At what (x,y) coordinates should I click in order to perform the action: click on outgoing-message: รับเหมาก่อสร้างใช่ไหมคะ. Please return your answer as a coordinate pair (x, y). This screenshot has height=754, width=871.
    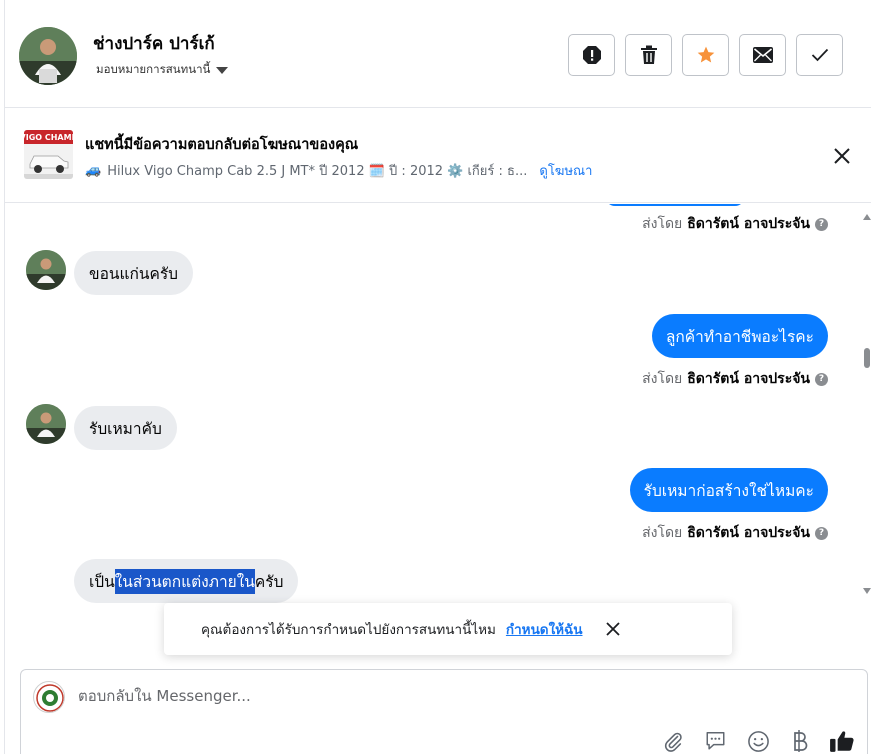
    Looking at the image, I should click on (728, 490).